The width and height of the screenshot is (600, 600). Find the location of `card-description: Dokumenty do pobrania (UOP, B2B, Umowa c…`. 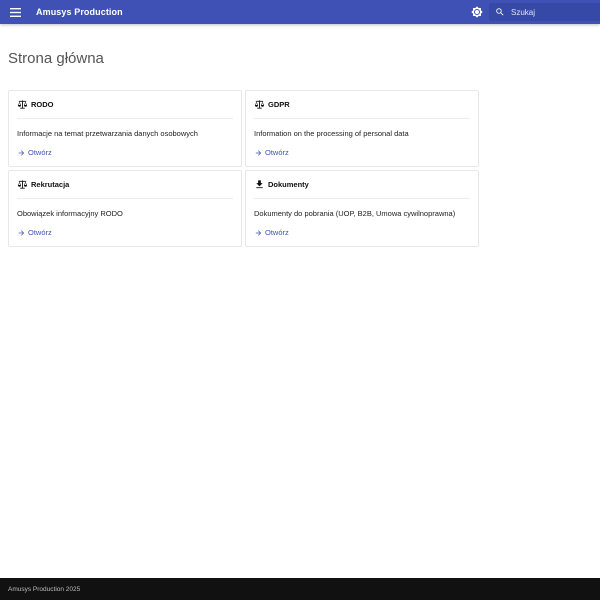

card-description: Dokumenty do pobrania (UOP, B2B, Umowa c… is located at coordinates (355, 213).